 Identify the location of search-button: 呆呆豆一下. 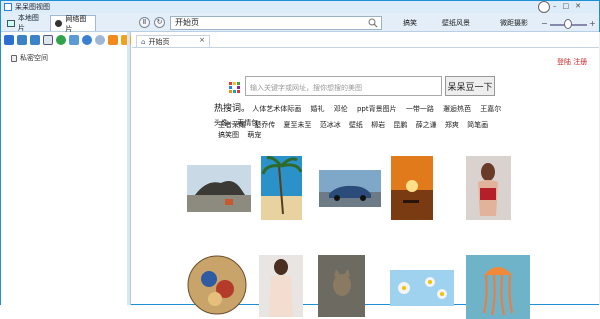
(470, 86).